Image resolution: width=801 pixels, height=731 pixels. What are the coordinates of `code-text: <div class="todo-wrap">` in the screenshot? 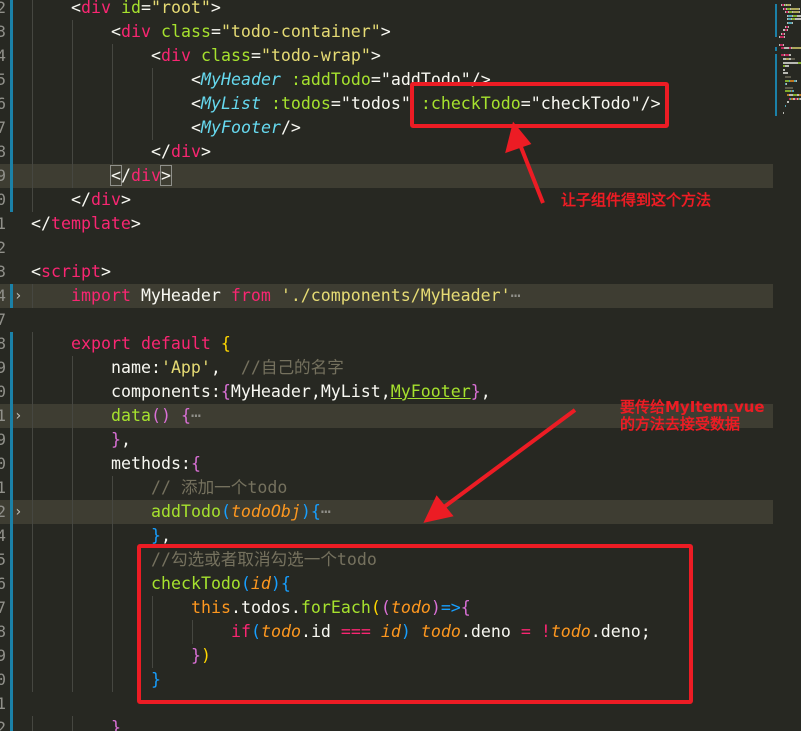 It's located at (266, 56).